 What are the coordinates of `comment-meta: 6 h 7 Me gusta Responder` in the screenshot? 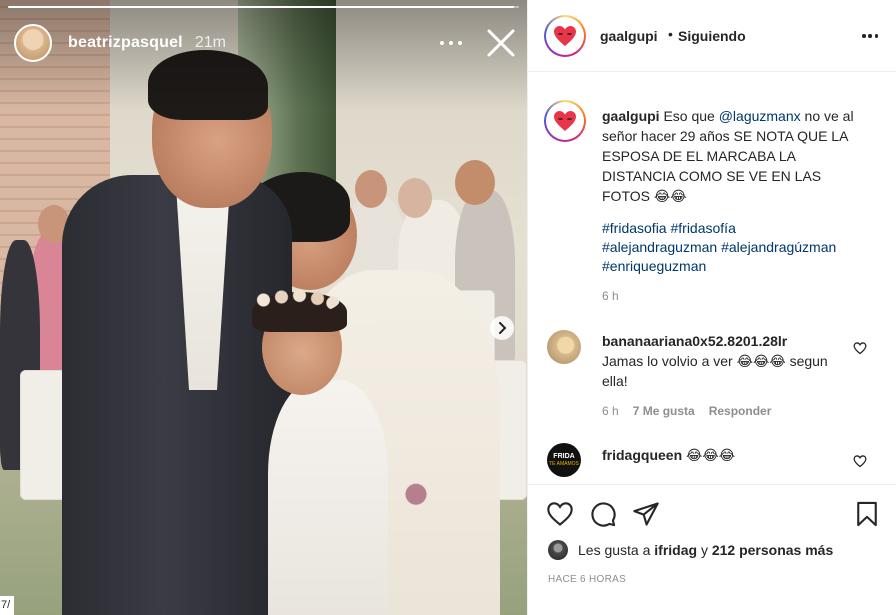 It's located at (686, 411).